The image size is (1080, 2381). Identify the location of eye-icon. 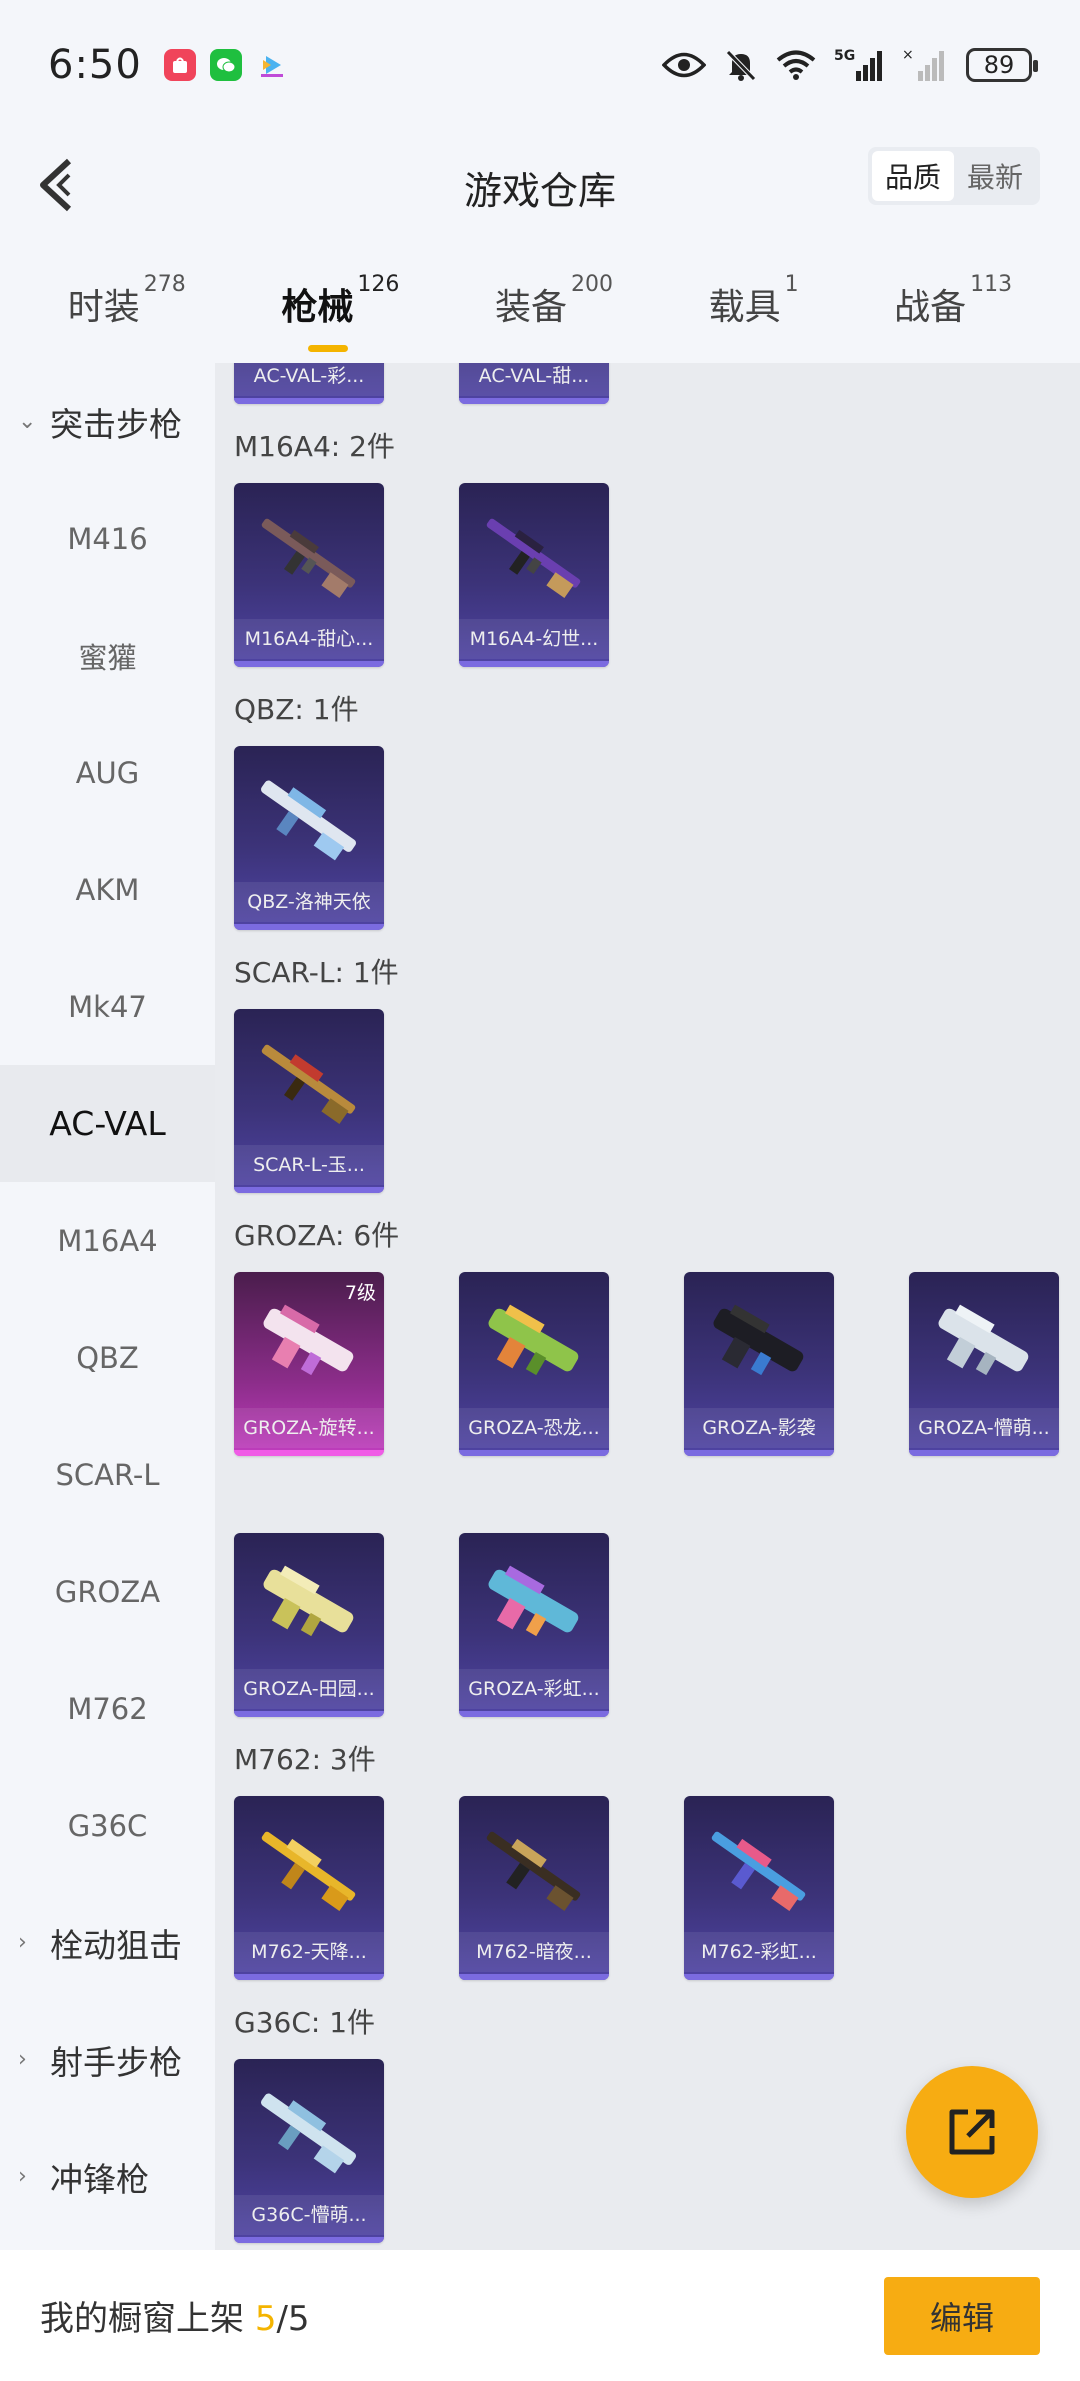
(684, 65).